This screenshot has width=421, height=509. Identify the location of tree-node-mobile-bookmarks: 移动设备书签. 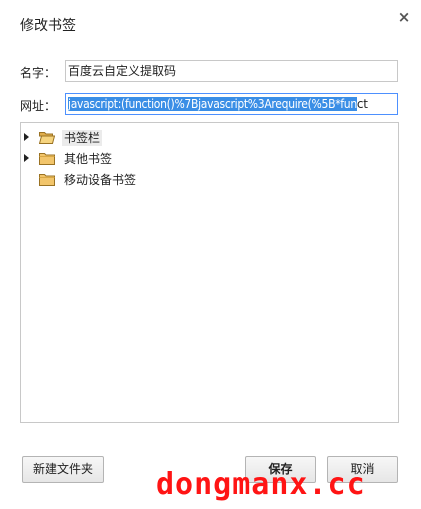
(209, 180).